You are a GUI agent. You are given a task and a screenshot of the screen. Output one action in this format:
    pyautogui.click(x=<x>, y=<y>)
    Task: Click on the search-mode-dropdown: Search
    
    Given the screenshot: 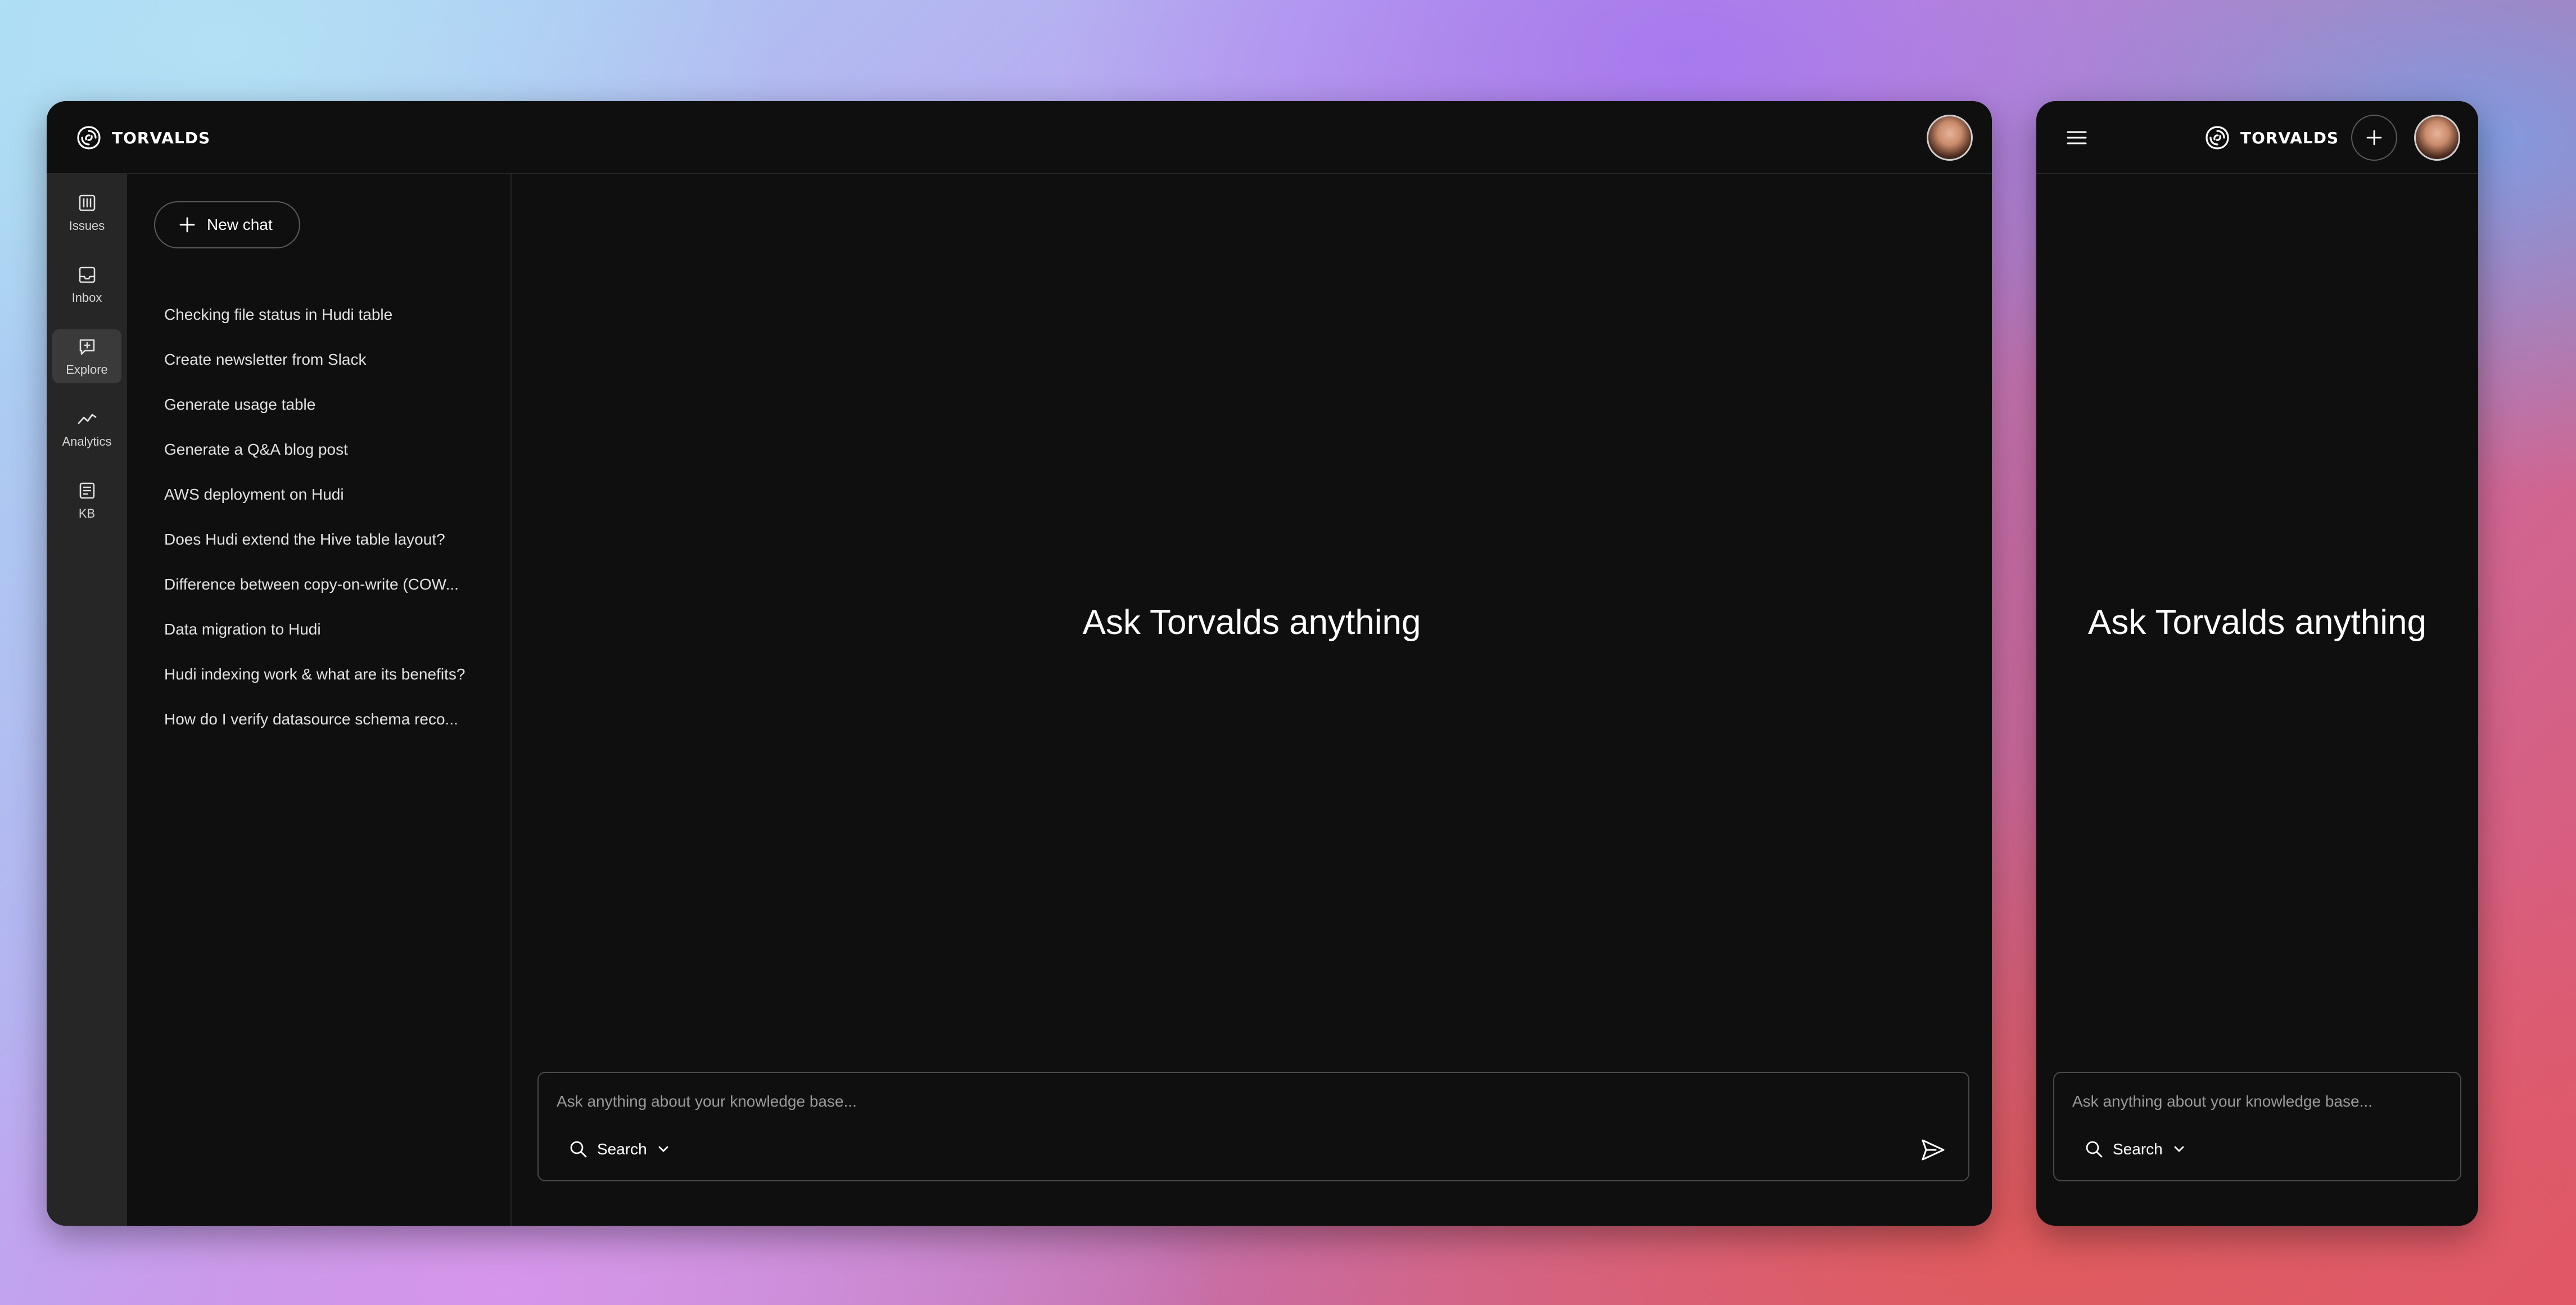 What is the action you would take?
    pyautogui.click(x=620, y=1149)
    